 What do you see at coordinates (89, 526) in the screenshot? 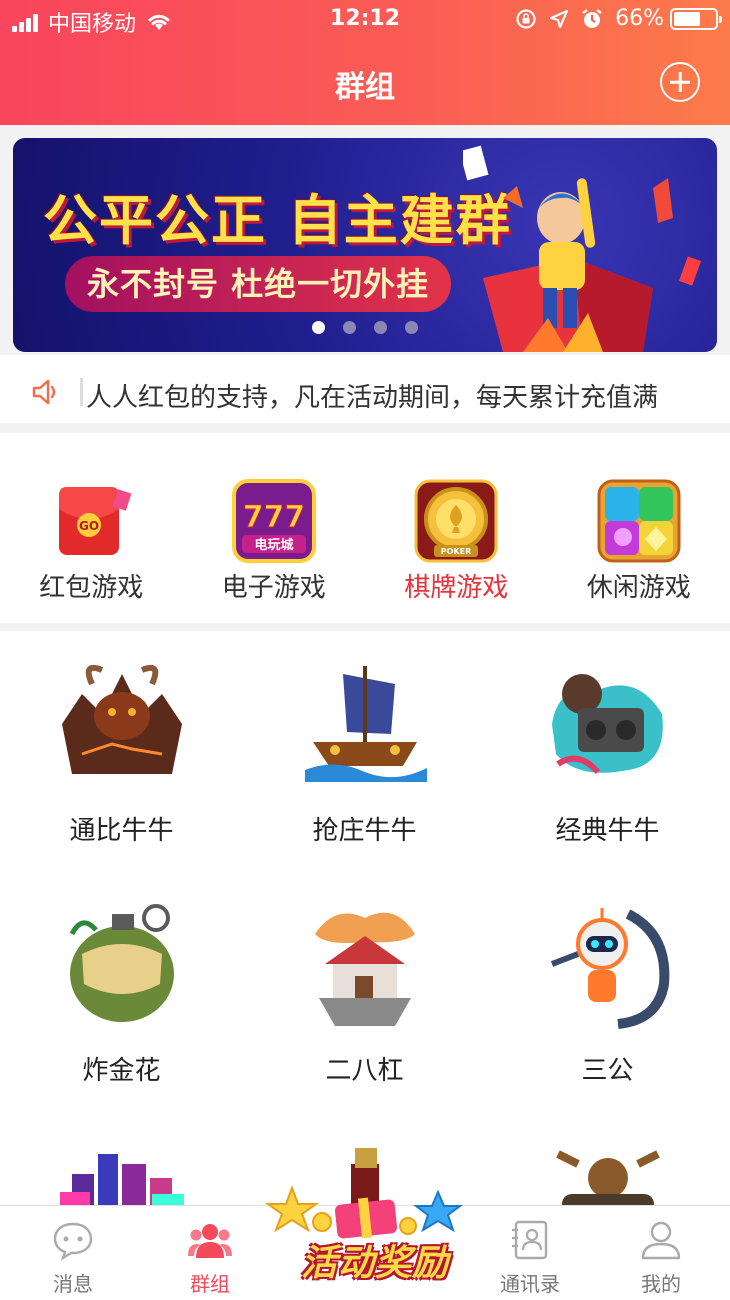
I see `svg-text: GO` at bounding box center [89, 526].